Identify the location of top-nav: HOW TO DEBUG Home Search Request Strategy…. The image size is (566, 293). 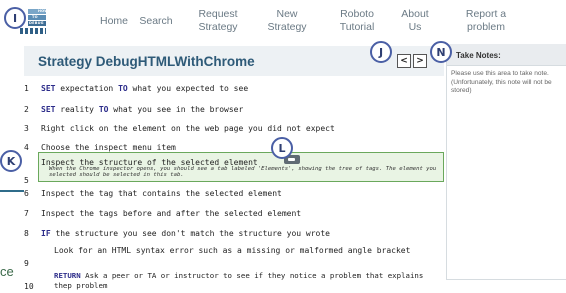
(283, 21).